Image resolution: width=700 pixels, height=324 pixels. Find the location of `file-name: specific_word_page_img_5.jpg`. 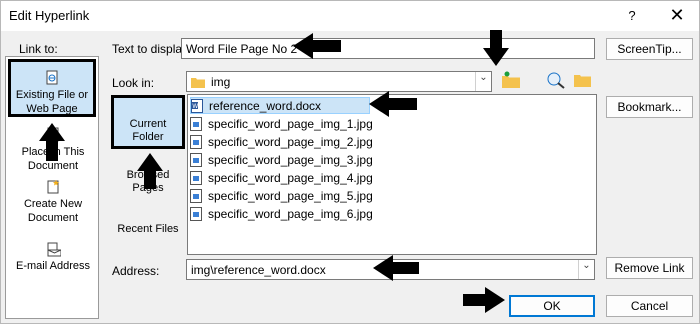

file-name: specific_word_page_img_5.jpg is located at coordinates (290, 195).